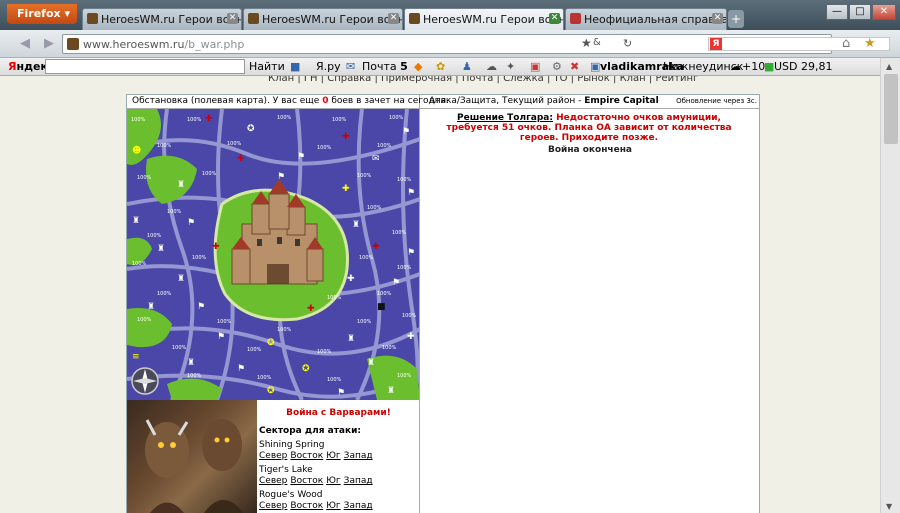 Image resolution: width=900 pixels, height=513 pixels. I want to click on tab-1: HeroesWM.ru Герои войны ...✕, so click(162, 19).